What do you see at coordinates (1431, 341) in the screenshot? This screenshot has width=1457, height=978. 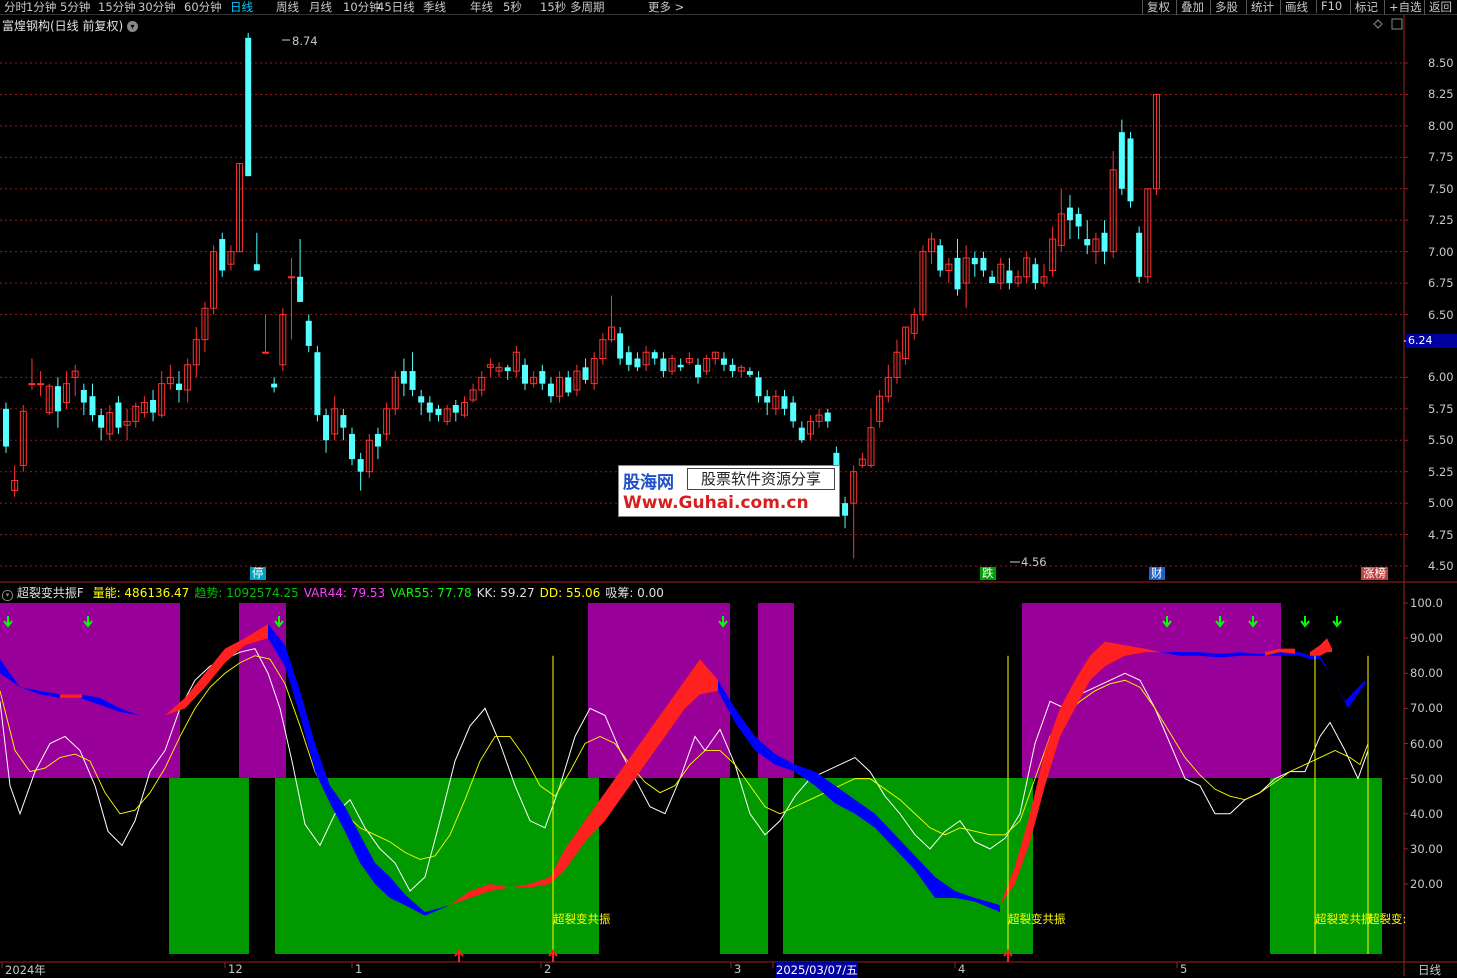 I see `current-price-badge: 6.24` at bounding box center [1431, 341].